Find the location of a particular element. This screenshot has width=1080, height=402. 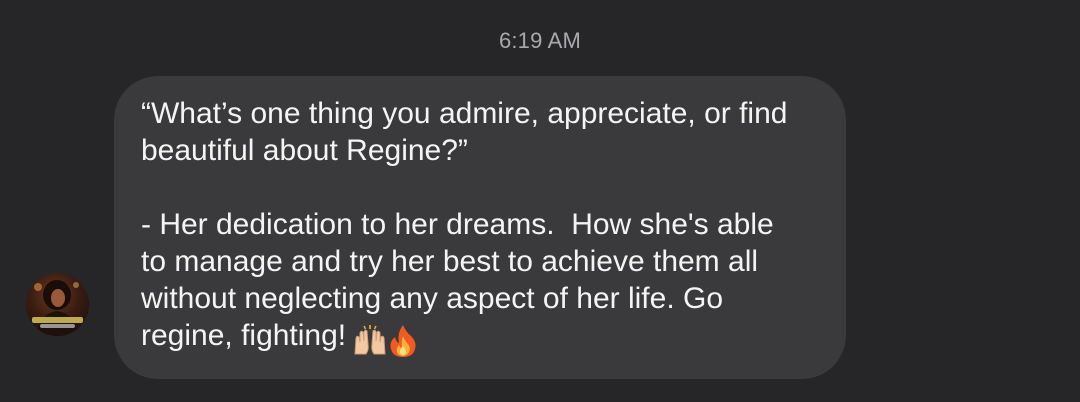

message-emojis is located at coordinates (385, 339).